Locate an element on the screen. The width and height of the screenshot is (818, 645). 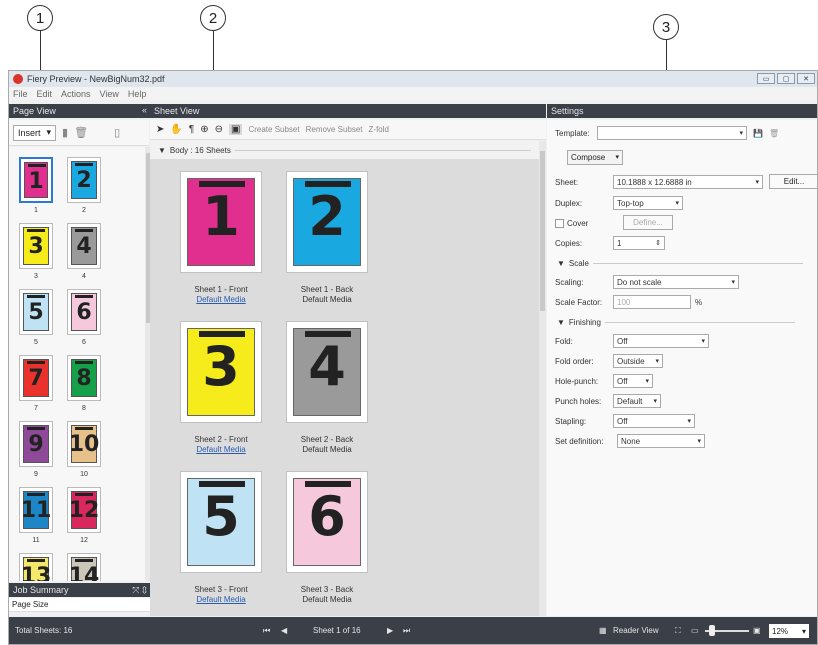
sheet-thumbnail: 3 is located at coordinates (221, 372).